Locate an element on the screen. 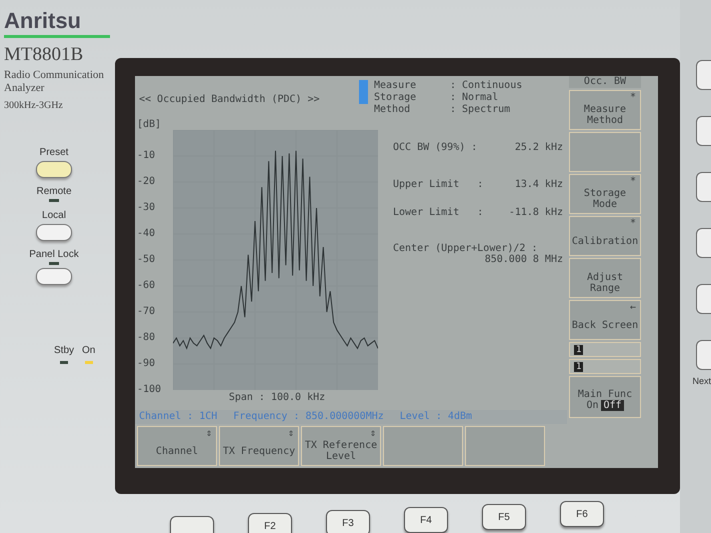  function-key: F3 is located at coordinates (348, 521).